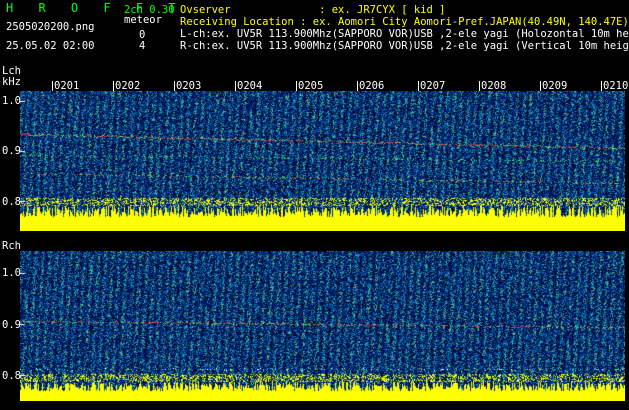 The height and width of the screenshot is (410, 629). Describe the element at coordinates (142, 46) in the screenshot. I see `rch-meteor-count: 4` at that location.